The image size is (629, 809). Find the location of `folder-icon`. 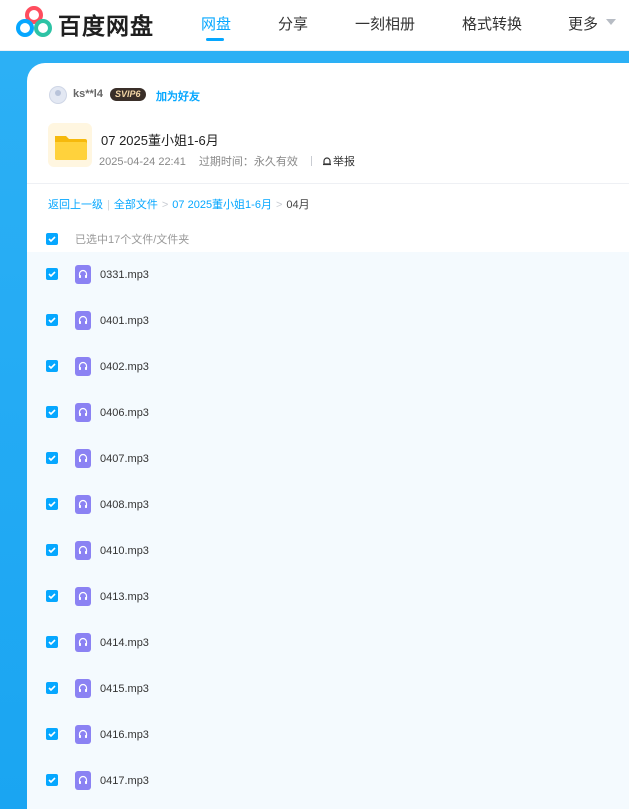

folder-icon is located at coordinates (71, 148).